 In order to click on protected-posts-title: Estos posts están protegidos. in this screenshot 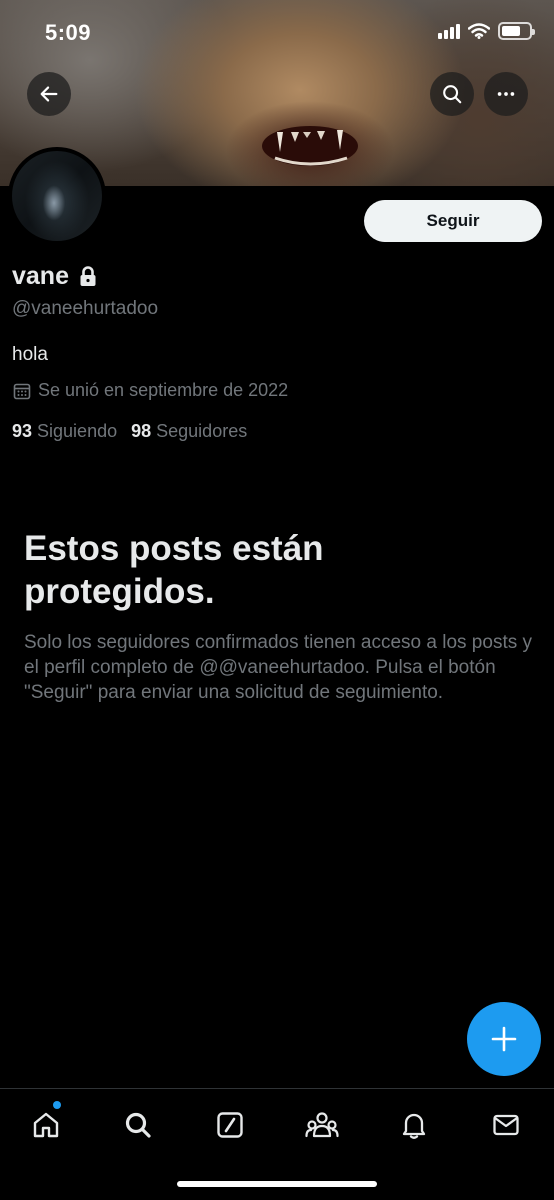, I will do `click(174, 570)`.